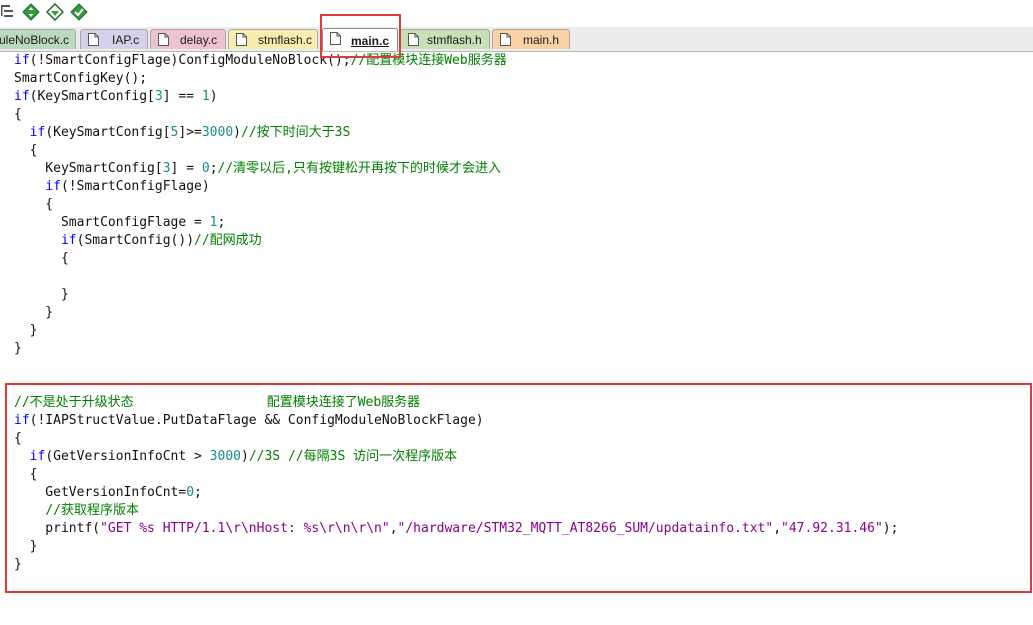 Image resolution: width=1033 pixels, height=625 pixels. Describe the element at coordinates (285, 40) in the screenshot. I see `tab-label: stmflash.c` at that location.